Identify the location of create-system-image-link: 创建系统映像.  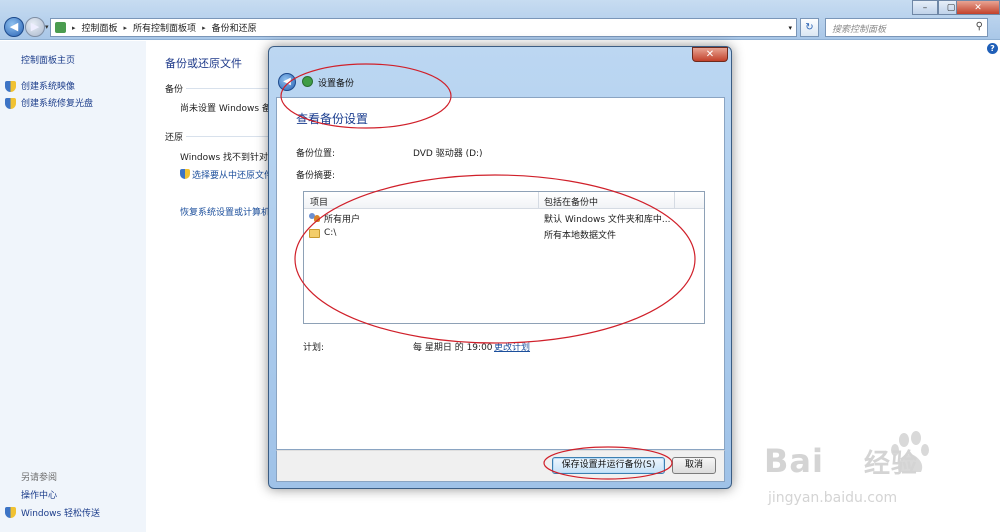
(48, 85).